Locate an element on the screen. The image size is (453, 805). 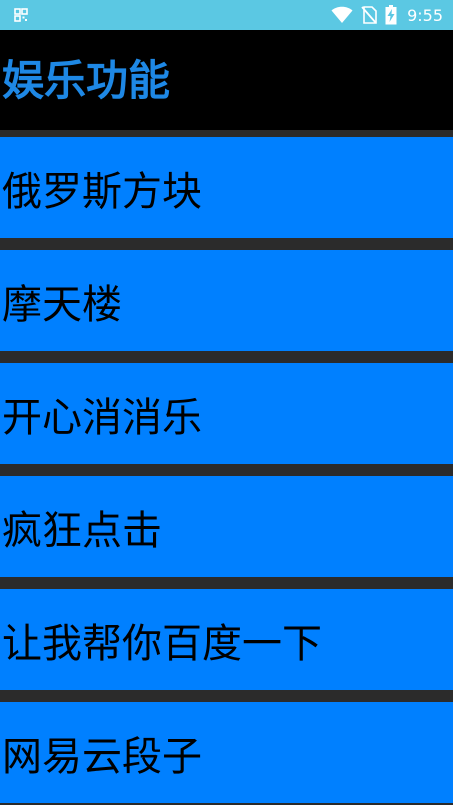
menu-item-skyscraper: 摩天楼 is located at coordinates (226, 300).